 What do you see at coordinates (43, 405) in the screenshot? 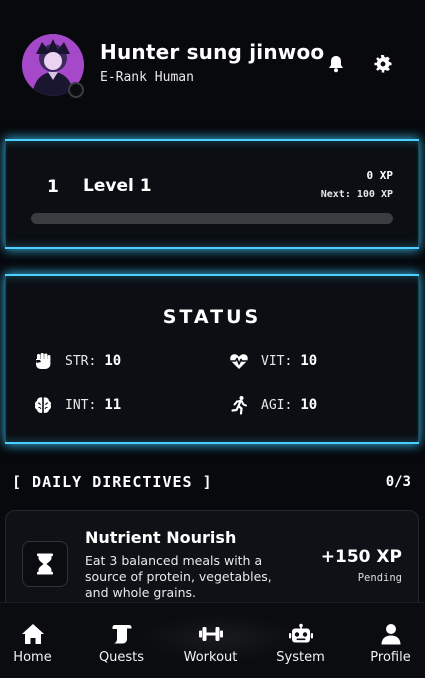
I see `brain-icon` at bounding box center [43, 405].